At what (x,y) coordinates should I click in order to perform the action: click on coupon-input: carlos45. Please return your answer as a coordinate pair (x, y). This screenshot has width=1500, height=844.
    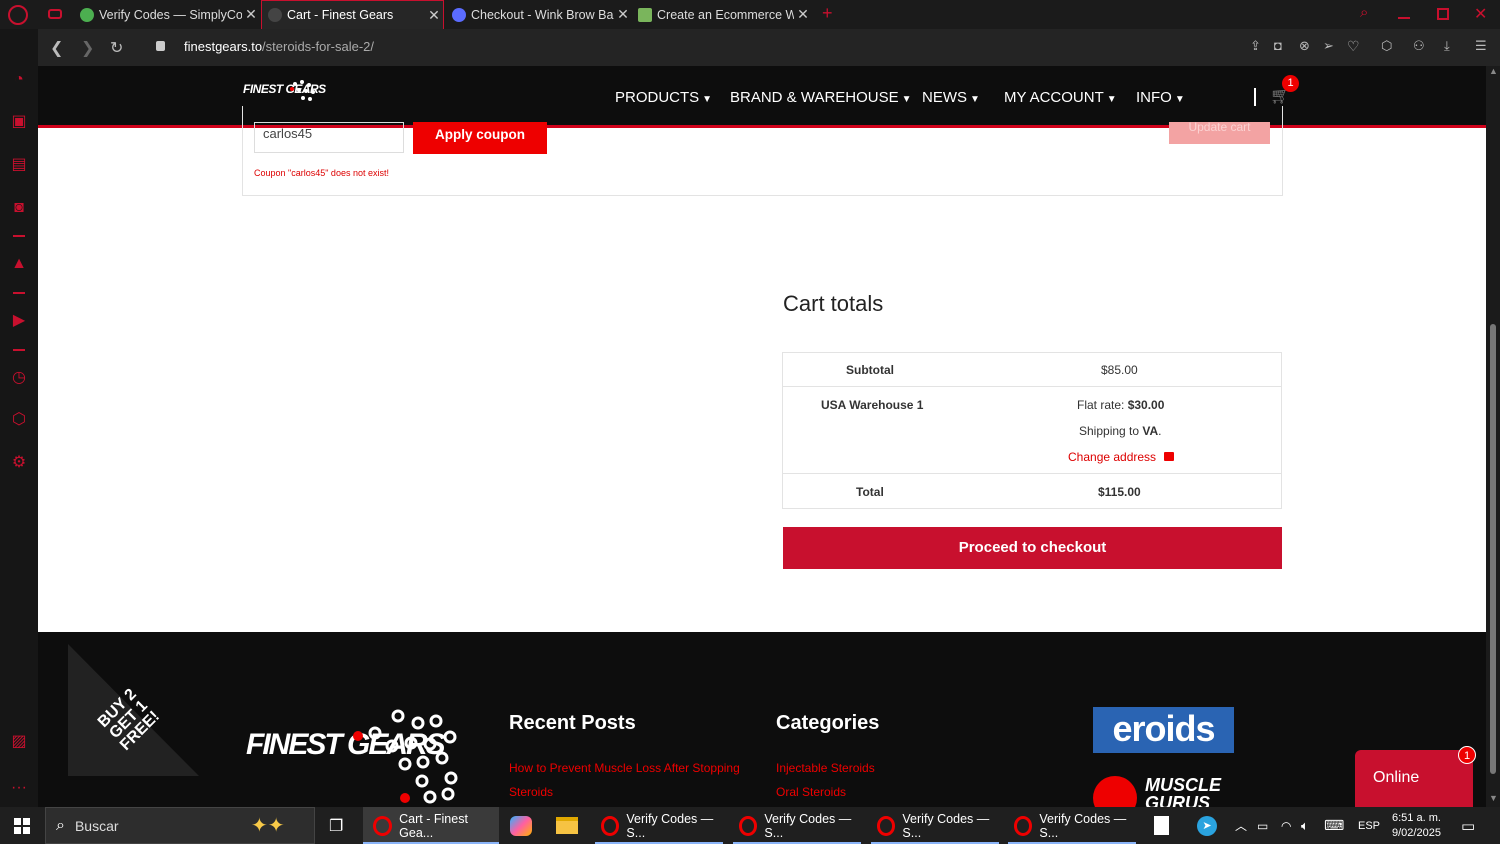
    Looking at the image, I should click on (329, 137).